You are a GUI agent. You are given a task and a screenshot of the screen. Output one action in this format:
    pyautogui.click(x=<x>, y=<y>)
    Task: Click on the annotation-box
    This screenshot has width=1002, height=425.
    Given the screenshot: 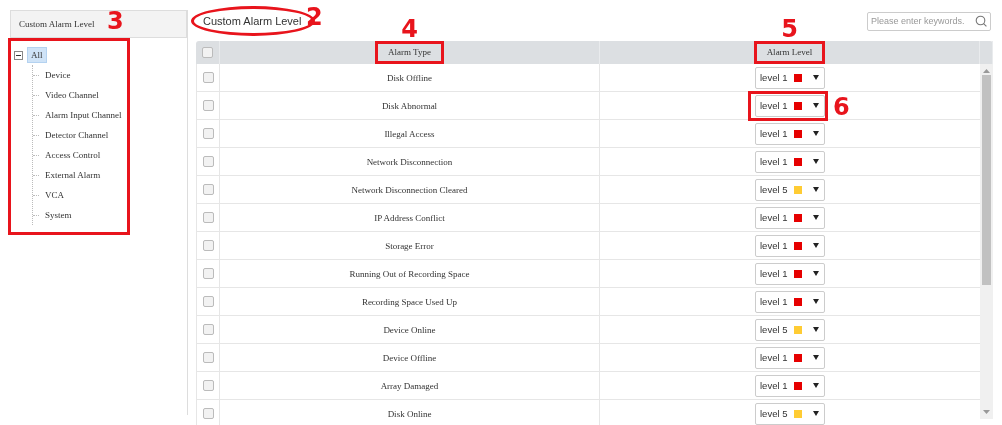 What is the action you would take?
    pyautogui.click(x=409, y=52)
    